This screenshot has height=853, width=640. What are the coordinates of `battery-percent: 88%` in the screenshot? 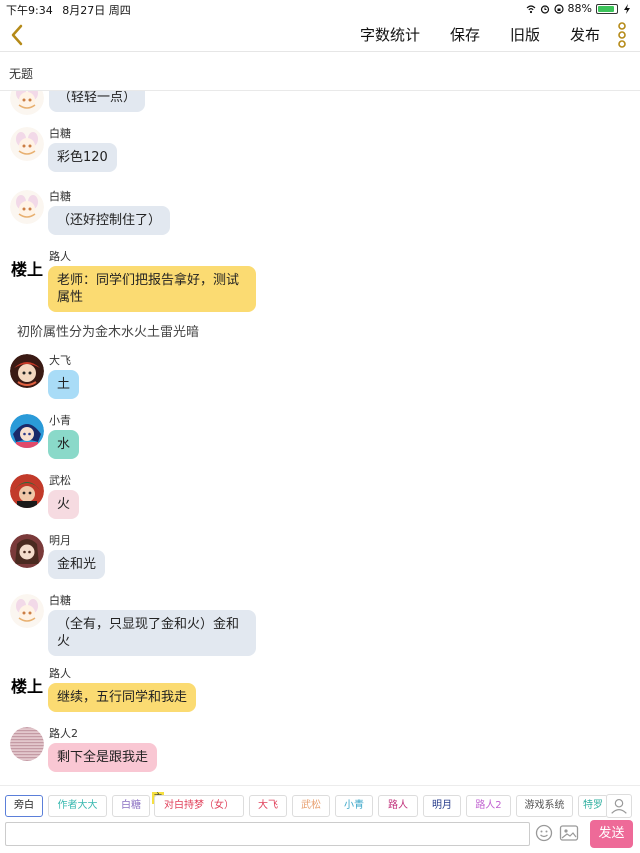 It's located at (579, 8).